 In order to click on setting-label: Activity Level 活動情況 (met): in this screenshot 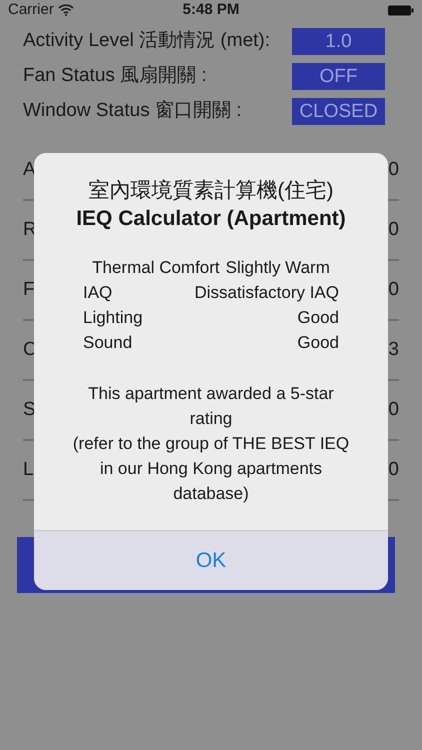, I will do `click(146, 41)`.